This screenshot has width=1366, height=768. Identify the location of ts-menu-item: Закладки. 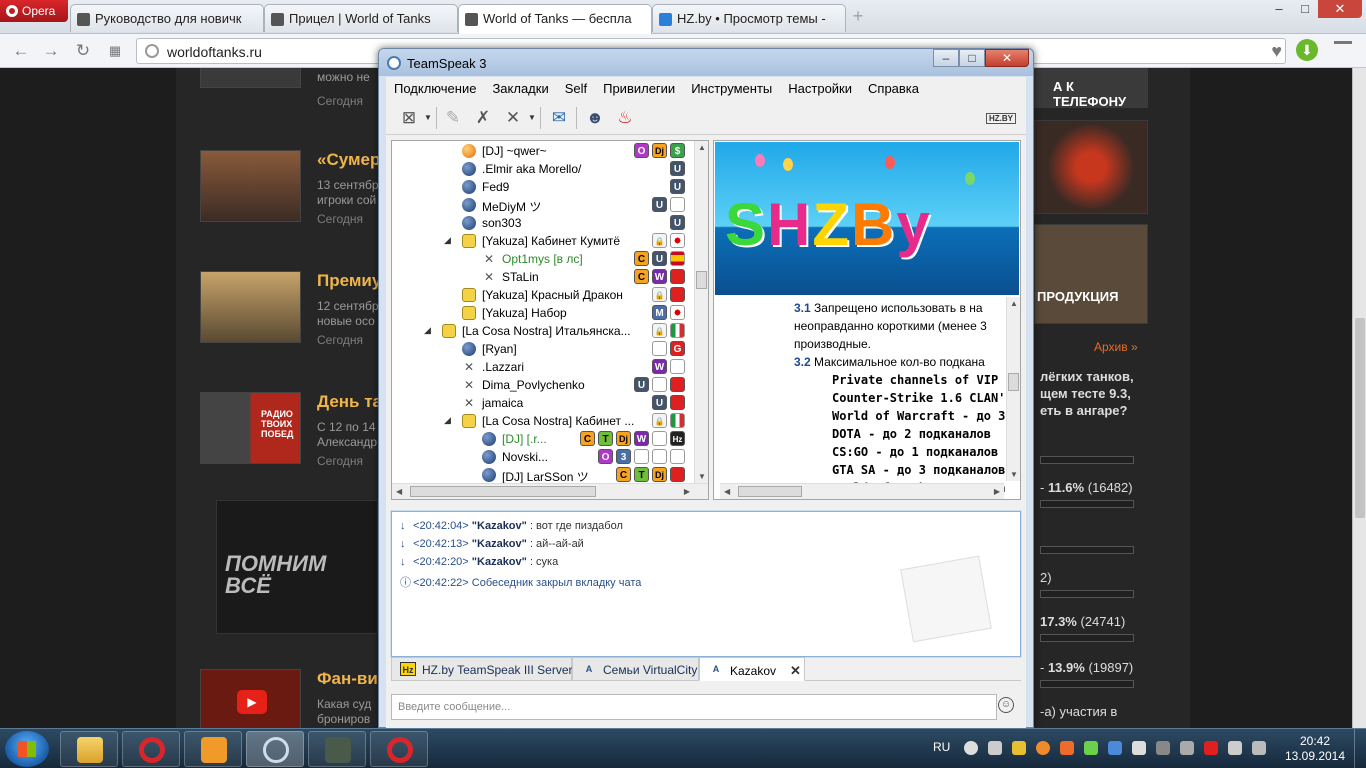
(520, 88).